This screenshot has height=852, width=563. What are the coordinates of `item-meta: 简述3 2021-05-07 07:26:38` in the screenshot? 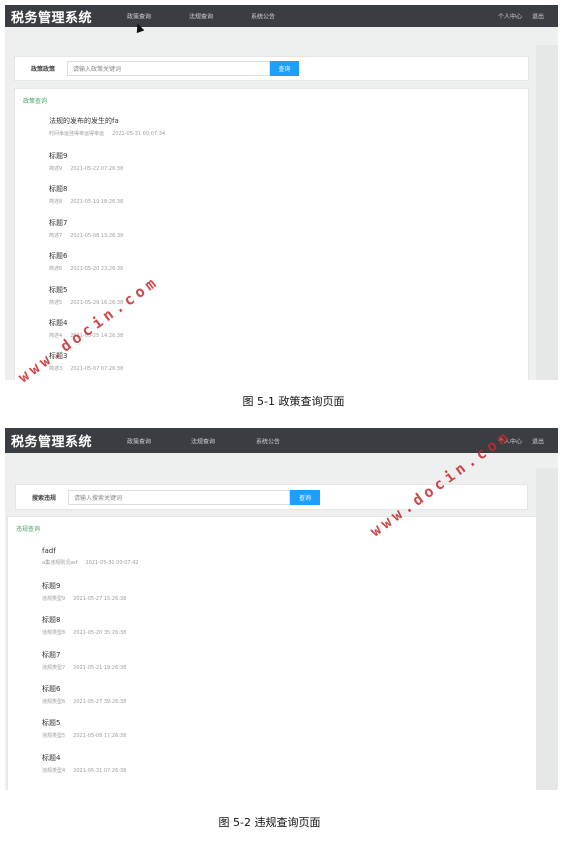 It's located at (86, 369).